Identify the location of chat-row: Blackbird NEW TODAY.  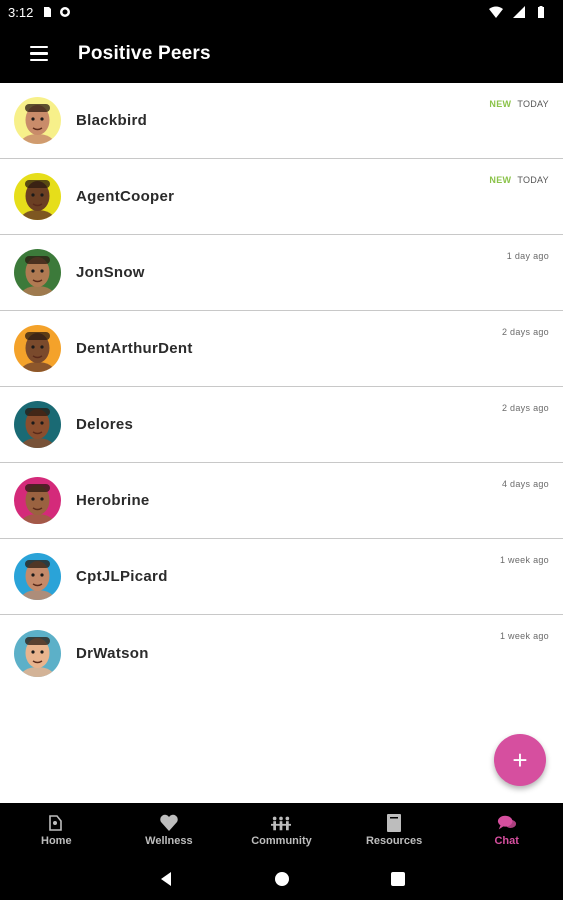
(281, 121).